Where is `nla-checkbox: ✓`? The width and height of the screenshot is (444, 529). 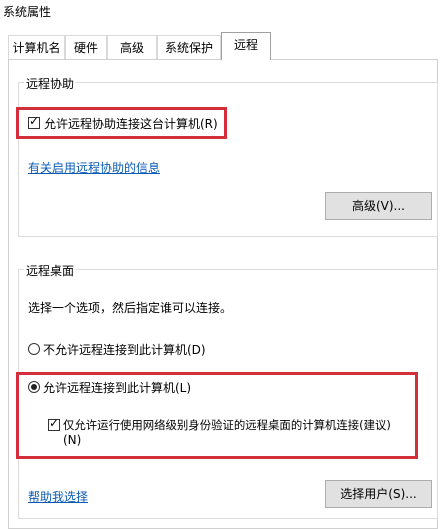 nla-checkbox: ✓ is located at coordinates (54, 423).